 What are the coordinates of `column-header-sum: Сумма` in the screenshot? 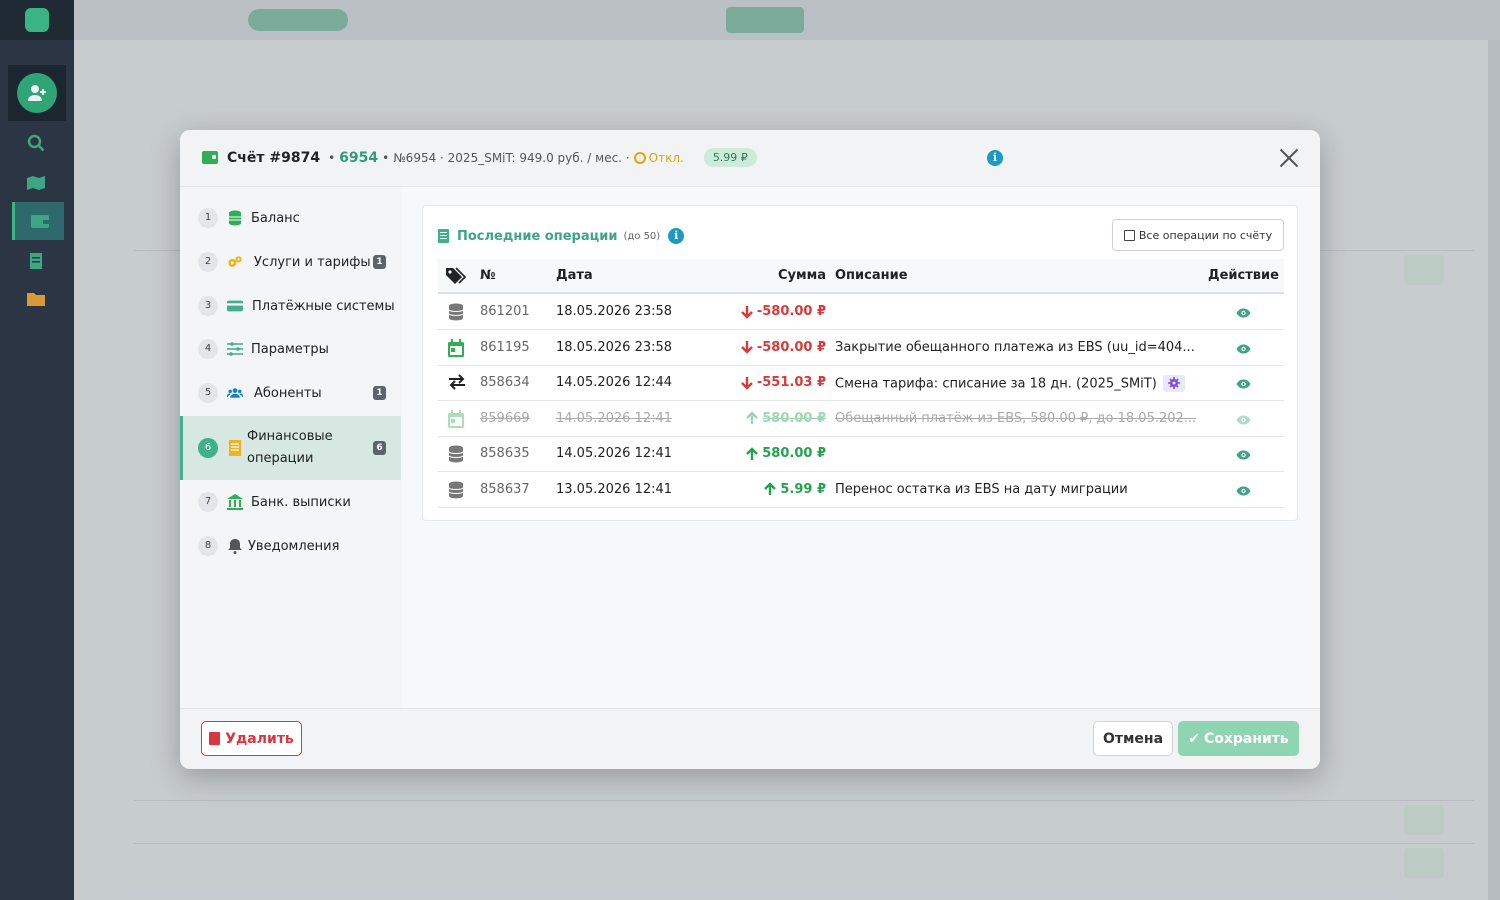 It's located at (802, 275).